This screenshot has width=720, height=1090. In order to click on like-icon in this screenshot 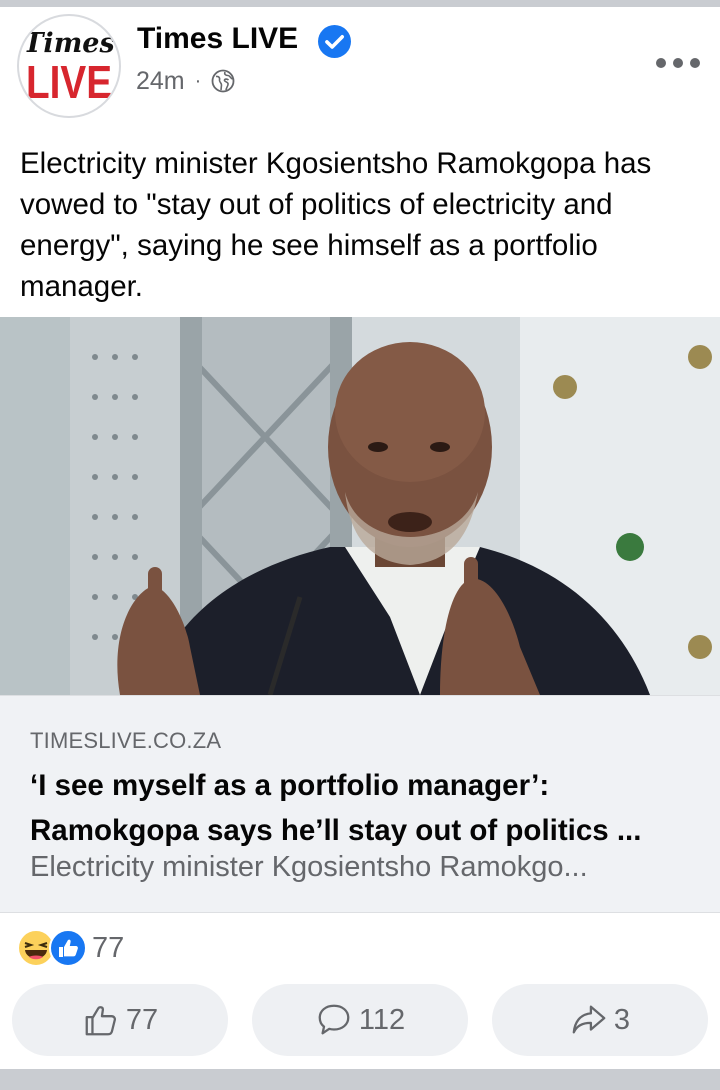, I will do `click(68, 948)`.